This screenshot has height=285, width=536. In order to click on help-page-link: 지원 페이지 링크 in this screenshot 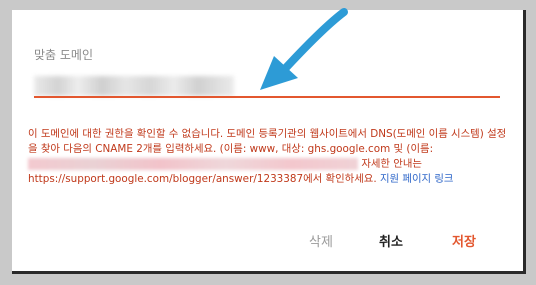, I will do `click(417, 179)`.